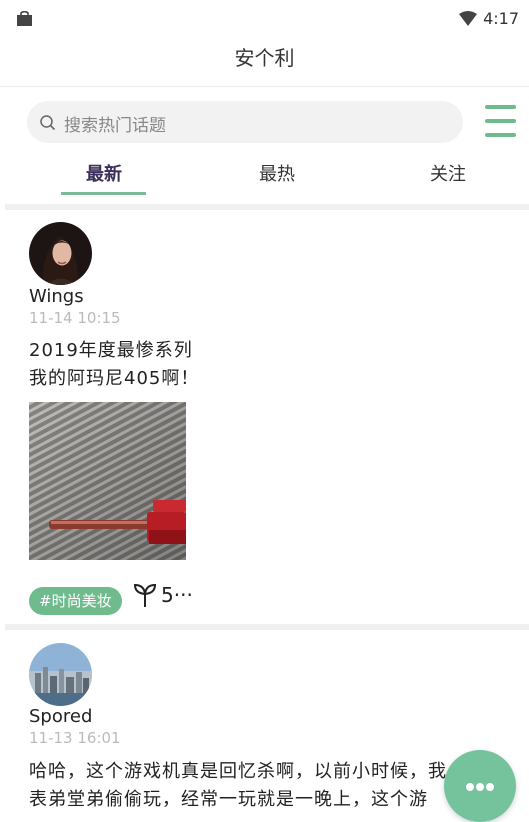 The width and height of the screenshot is (529, 822). I want to click on post-text-line: 2019年度最惨系列, so click(111, 350).